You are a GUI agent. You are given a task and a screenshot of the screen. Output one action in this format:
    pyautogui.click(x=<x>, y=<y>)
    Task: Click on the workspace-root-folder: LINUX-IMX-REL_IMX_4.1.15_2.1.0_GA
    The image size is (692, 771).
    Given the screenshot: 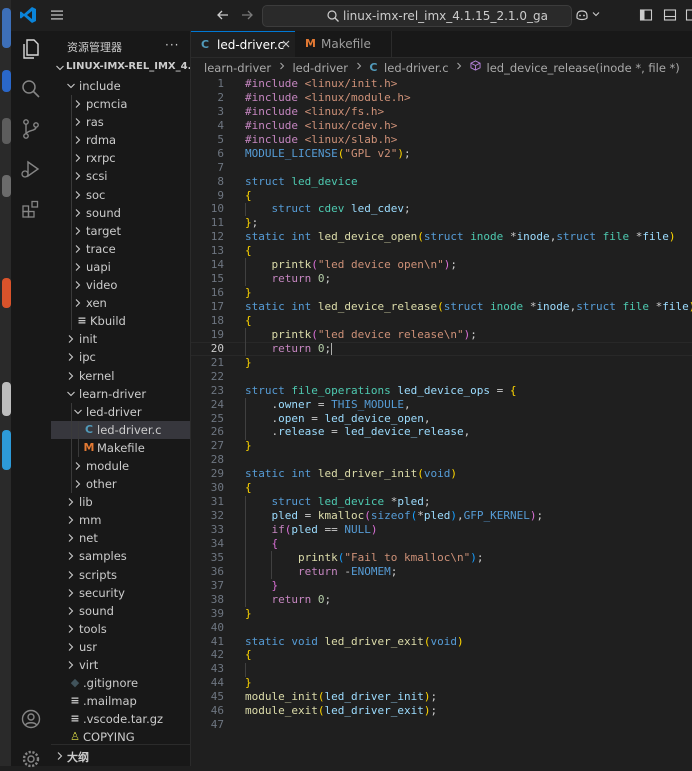 What is the action you would take?
    pyautogui.click(x=120, y=68)
    